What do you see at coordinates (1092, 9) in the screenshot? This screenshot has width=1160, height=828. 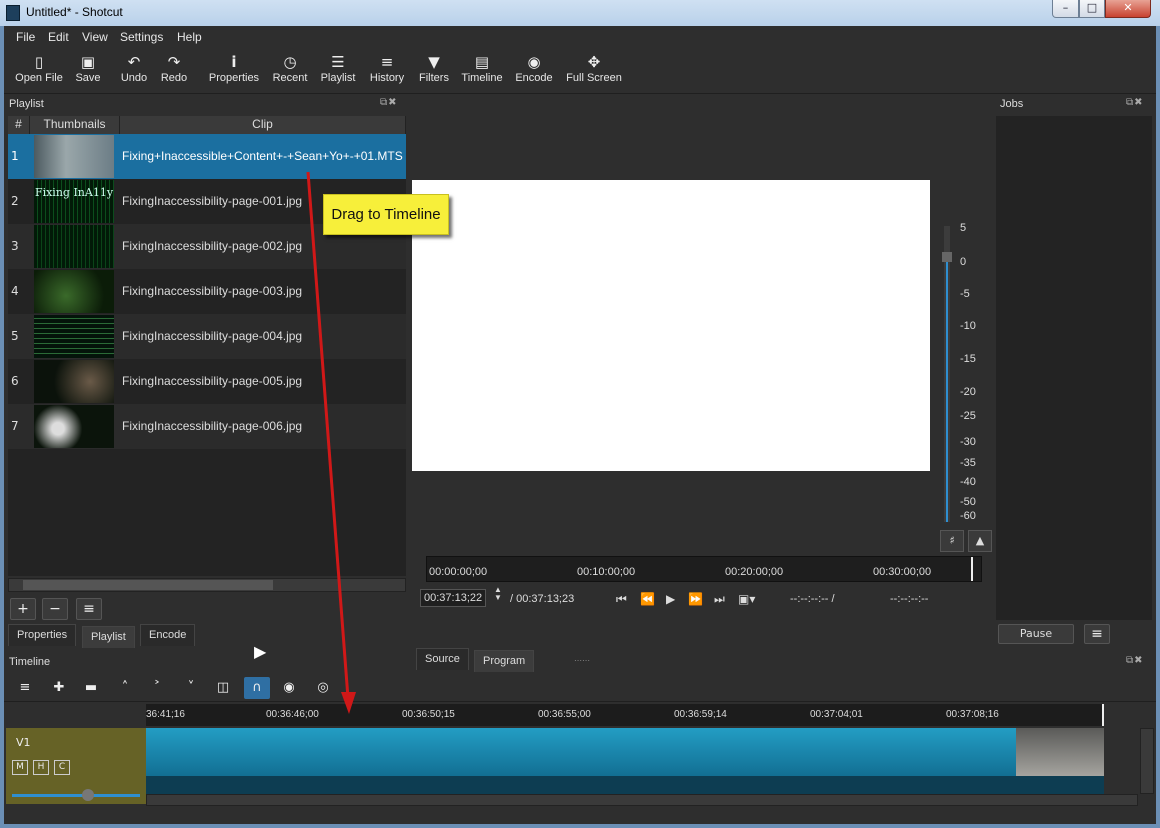 I see `maximize-button: □` at bounding box center [1092, 9].